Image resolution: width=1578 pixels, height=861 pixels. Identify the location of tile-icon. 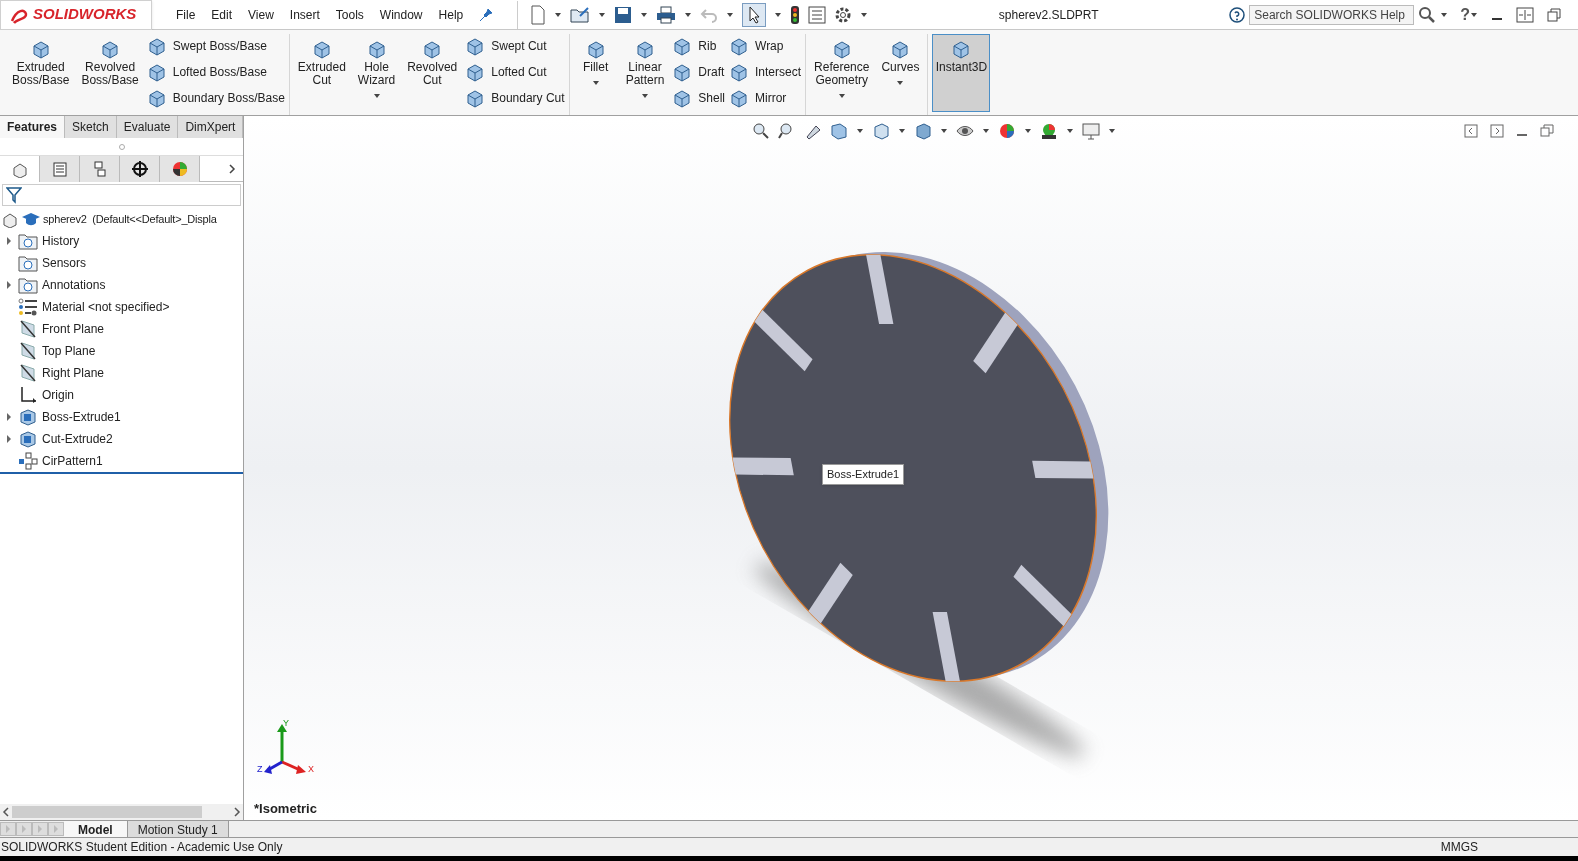
(1525, 14).